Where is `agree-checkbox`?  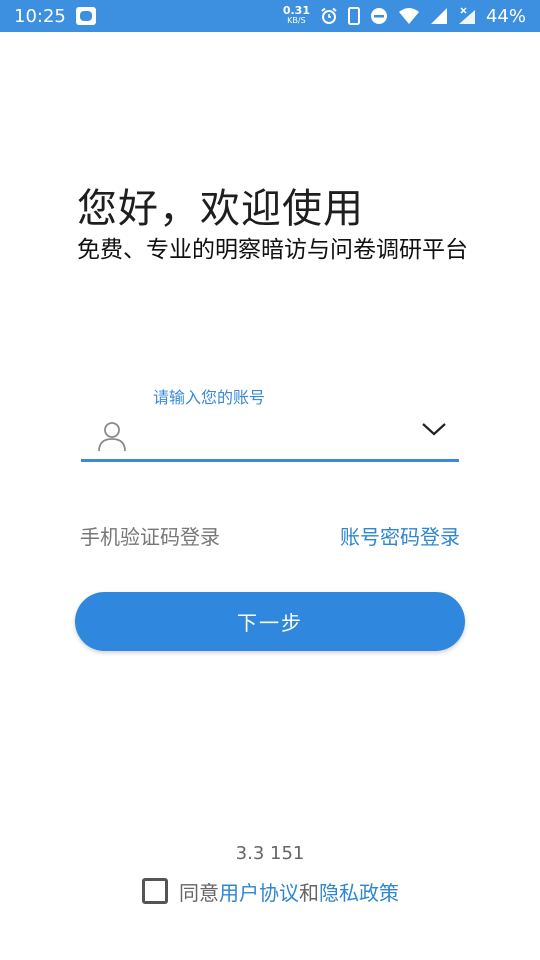 agree-checkbox is located at coordinates (155, 891).